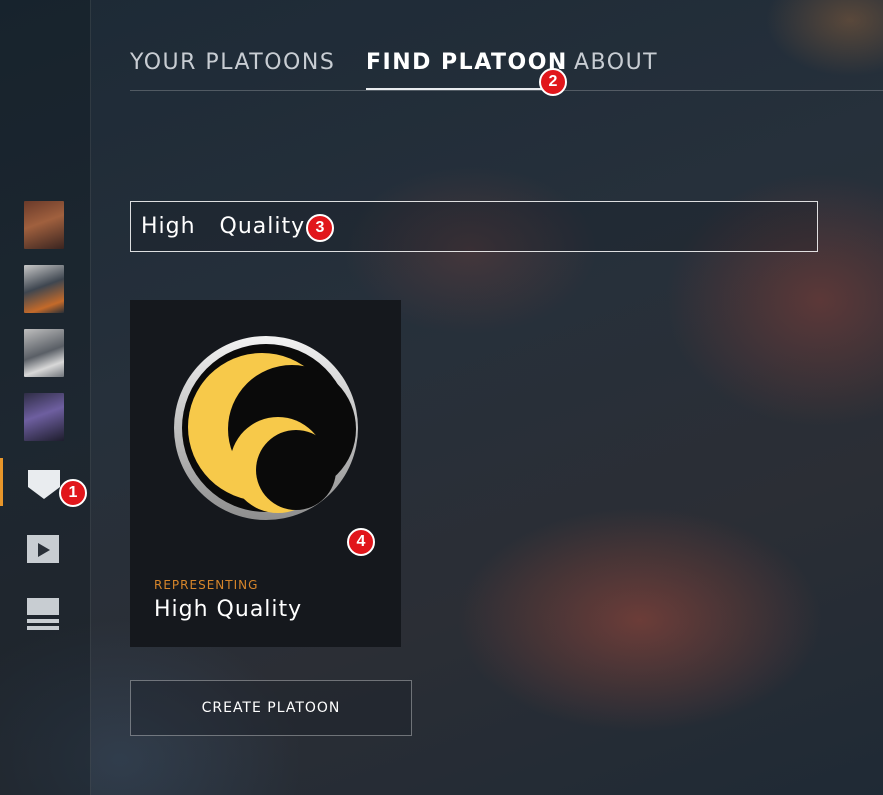 The image size is (883, 795). Describe the element at coordinates (1, 482) in the screenshot. I see `active-indicator` at that location.